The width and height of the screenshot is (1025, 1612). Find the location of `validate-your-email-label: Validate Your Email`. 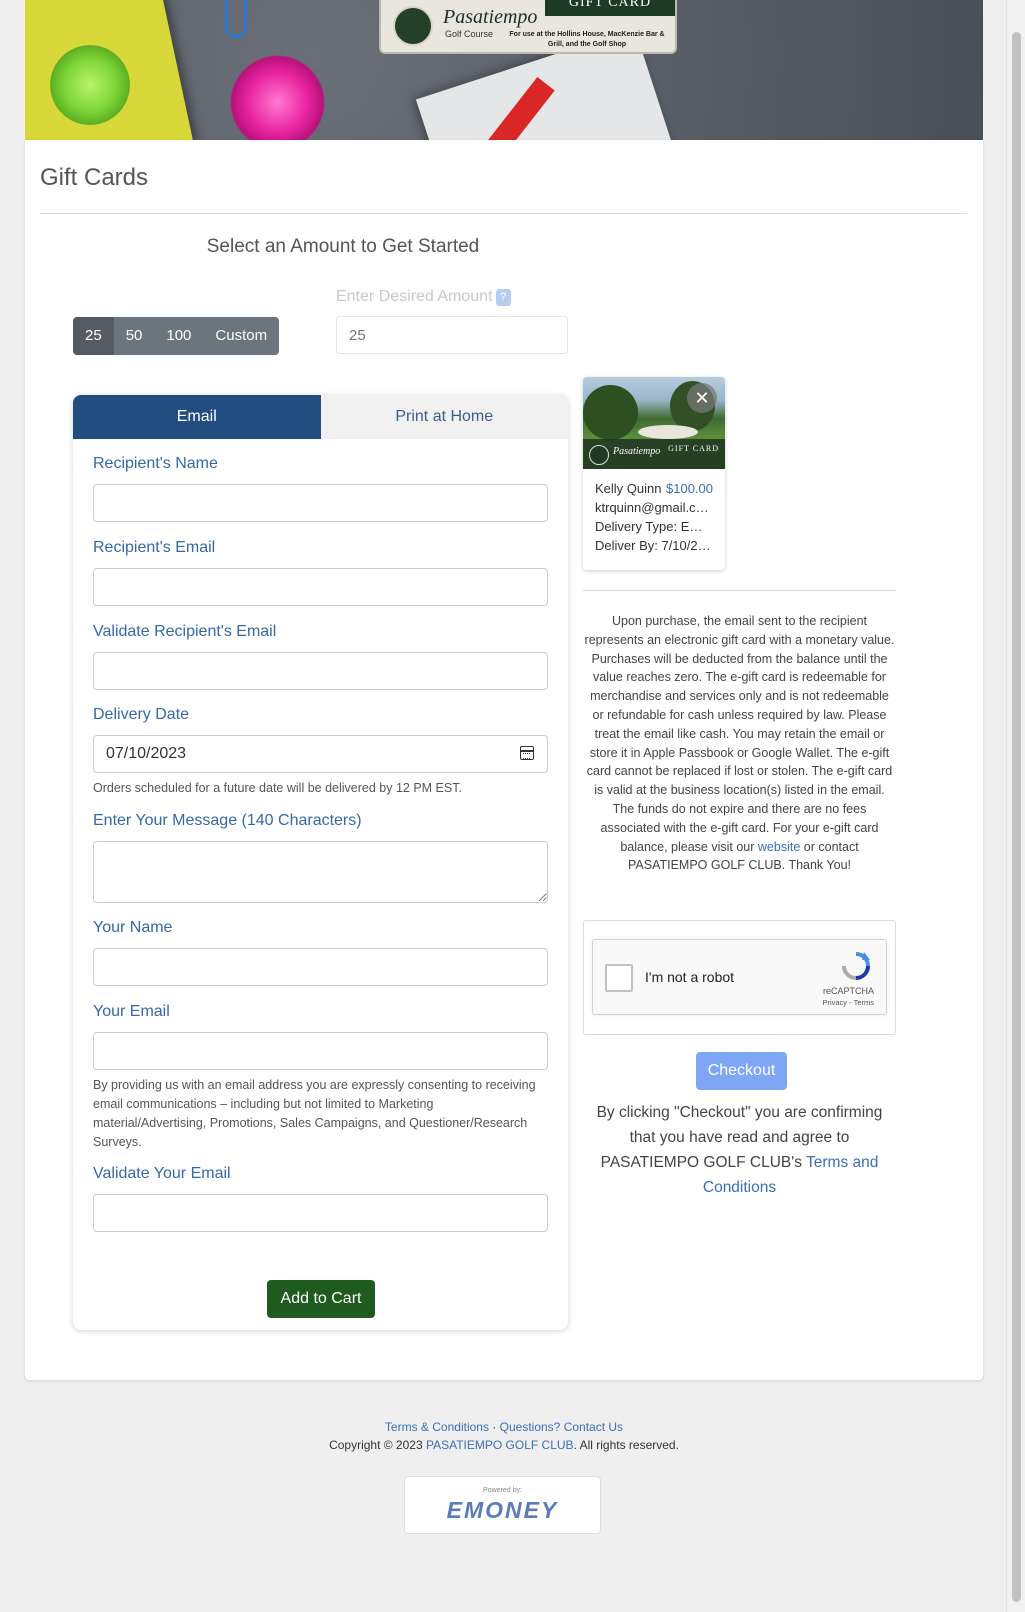

validate-your-email-label: Validate Your Email is located at coordinates (162, 1173).